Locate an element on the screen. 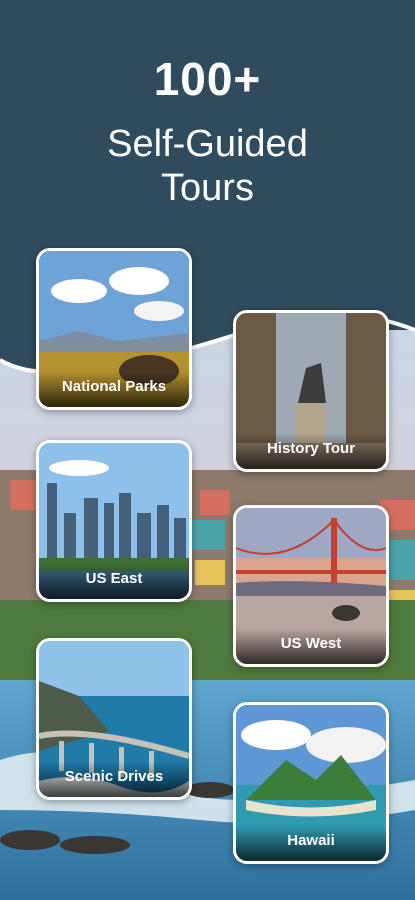  card-label: History Tour is located at coordinates (311, 448).